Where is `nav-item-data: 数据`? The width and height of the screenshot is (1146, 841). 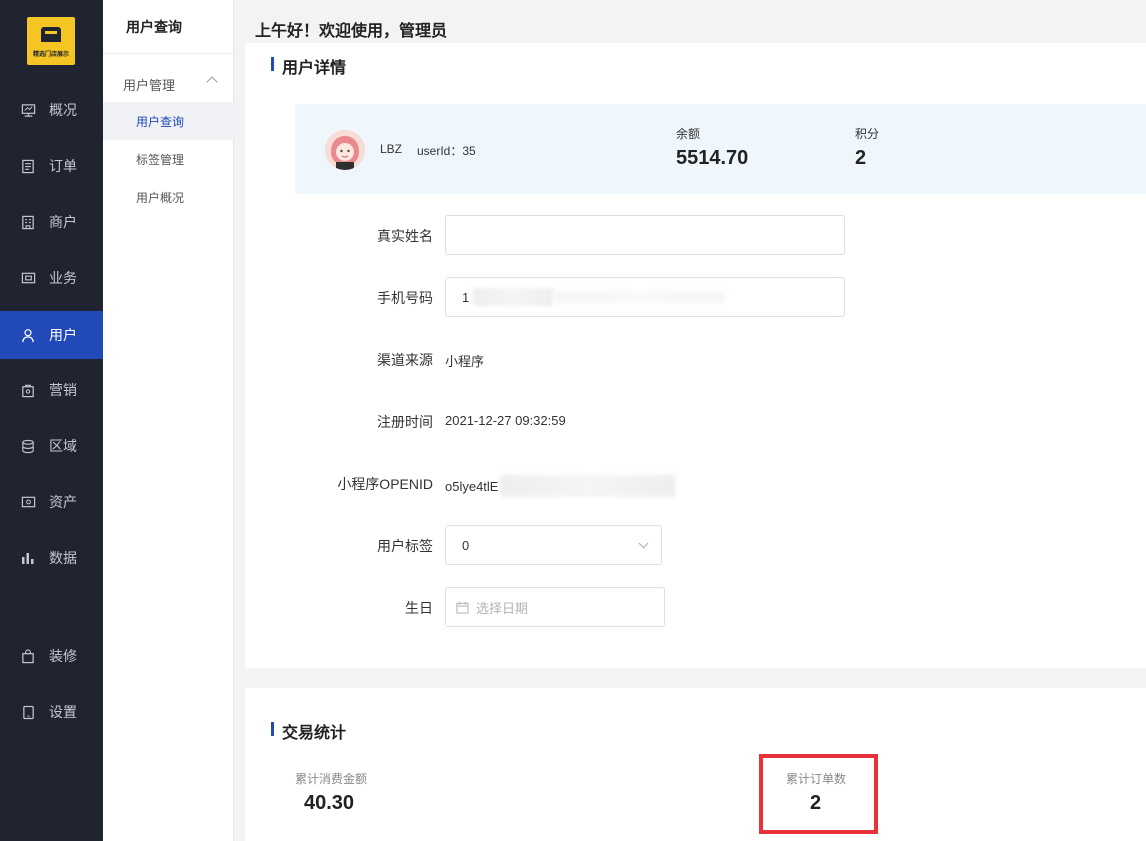
nav-item-data: 数据 is located at coordinates (51, 558).